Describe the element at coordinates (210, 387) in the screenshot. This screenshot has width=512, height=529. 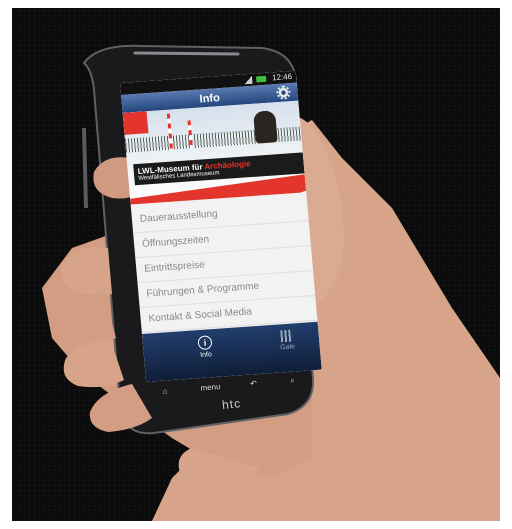
I see `menu-key: menu` at that location.